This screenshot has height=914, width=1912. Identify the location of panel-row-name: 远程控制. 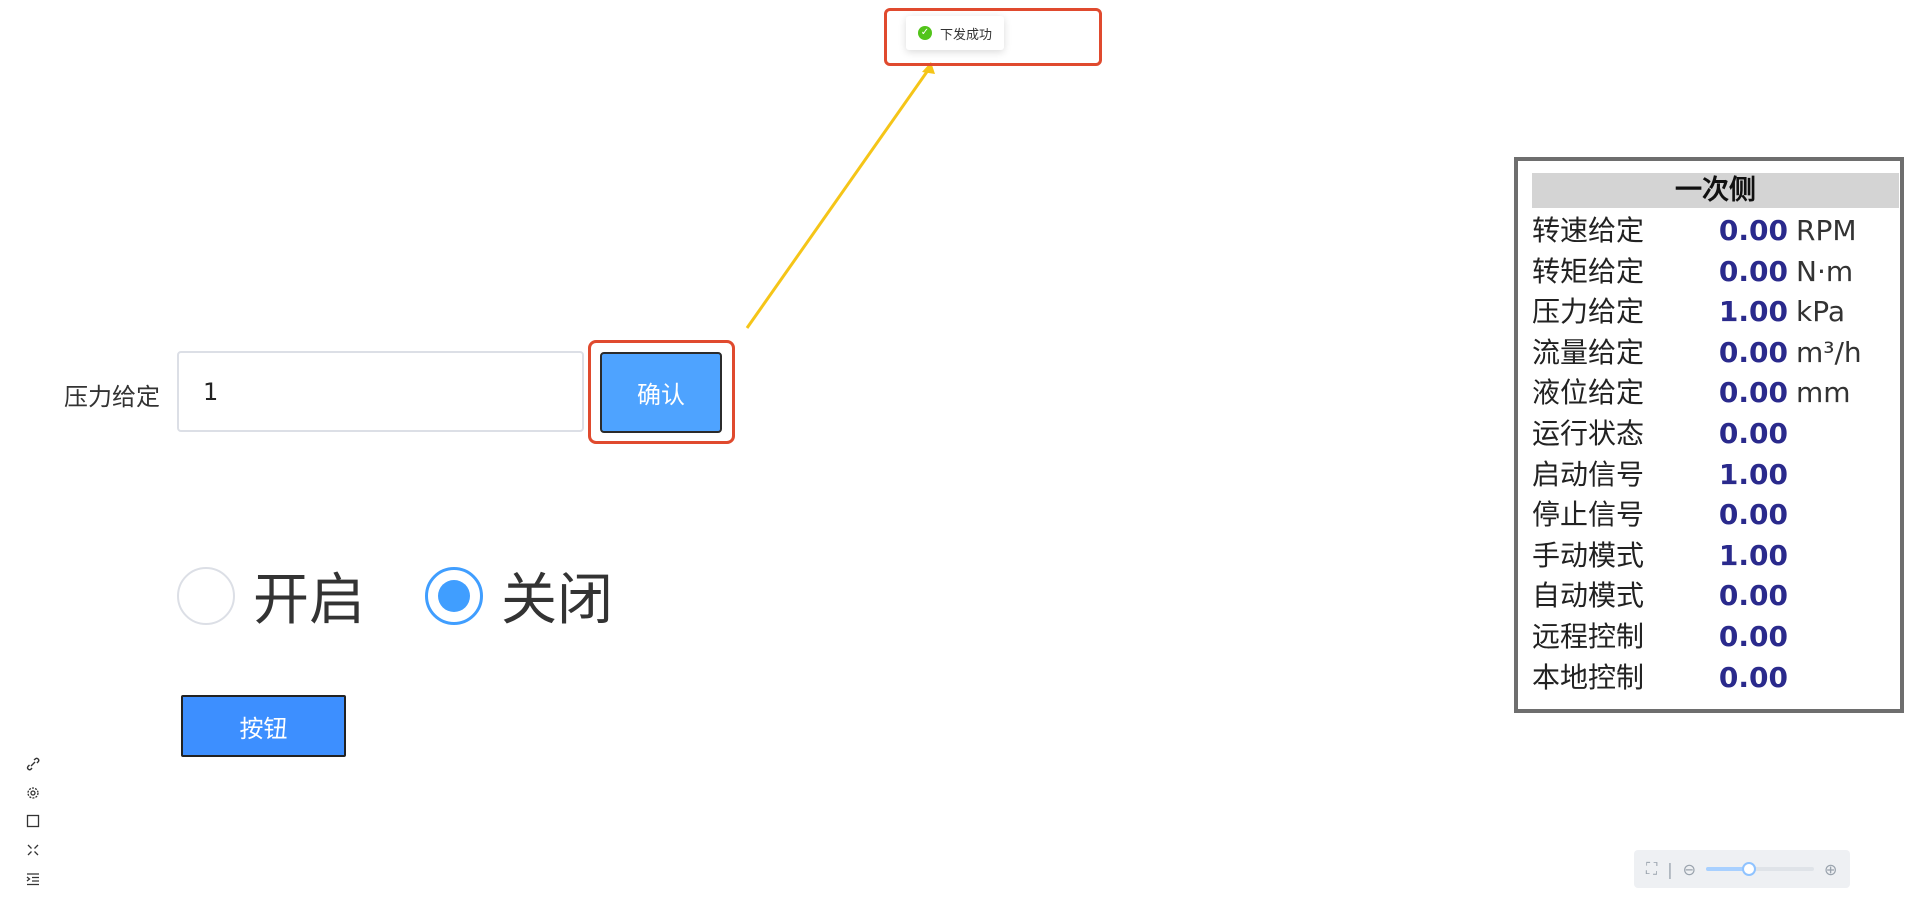
(1588, 636).